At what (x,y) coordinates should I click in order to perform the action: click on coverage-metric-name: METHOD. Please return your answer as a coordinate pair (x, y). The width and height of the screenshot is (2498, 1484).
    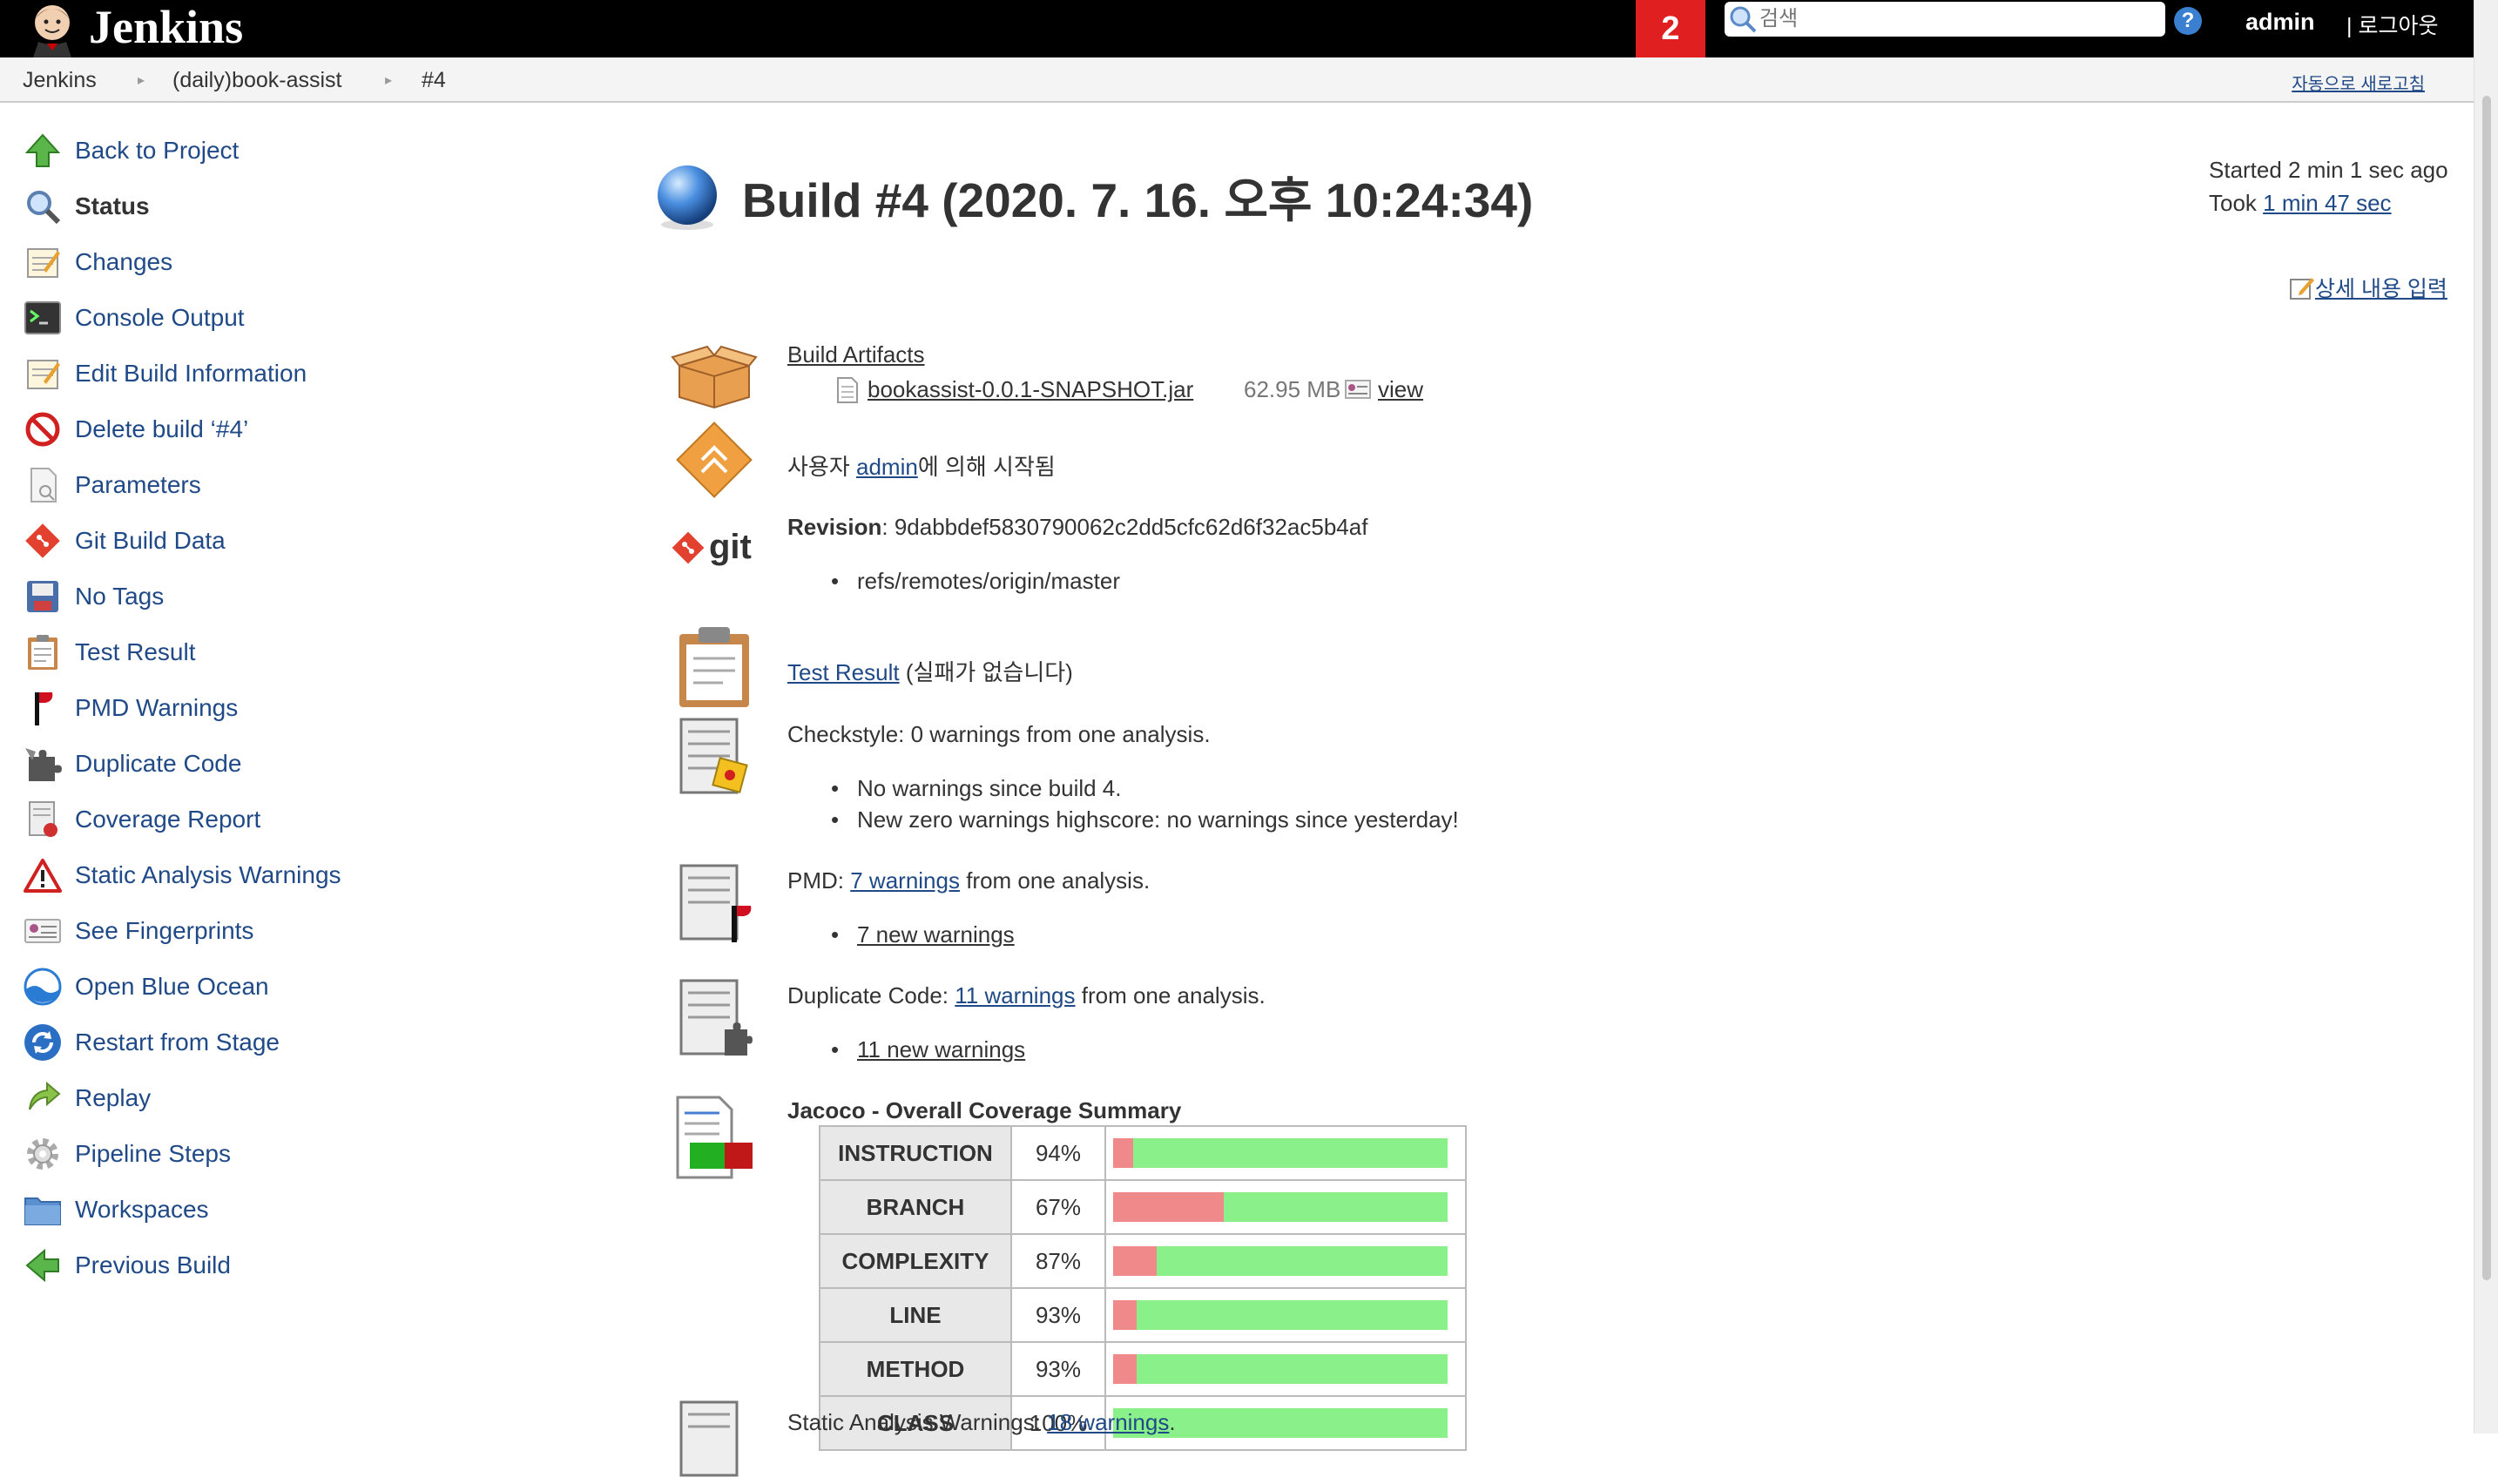
    Looking at the image, I should click on (916, 1369).